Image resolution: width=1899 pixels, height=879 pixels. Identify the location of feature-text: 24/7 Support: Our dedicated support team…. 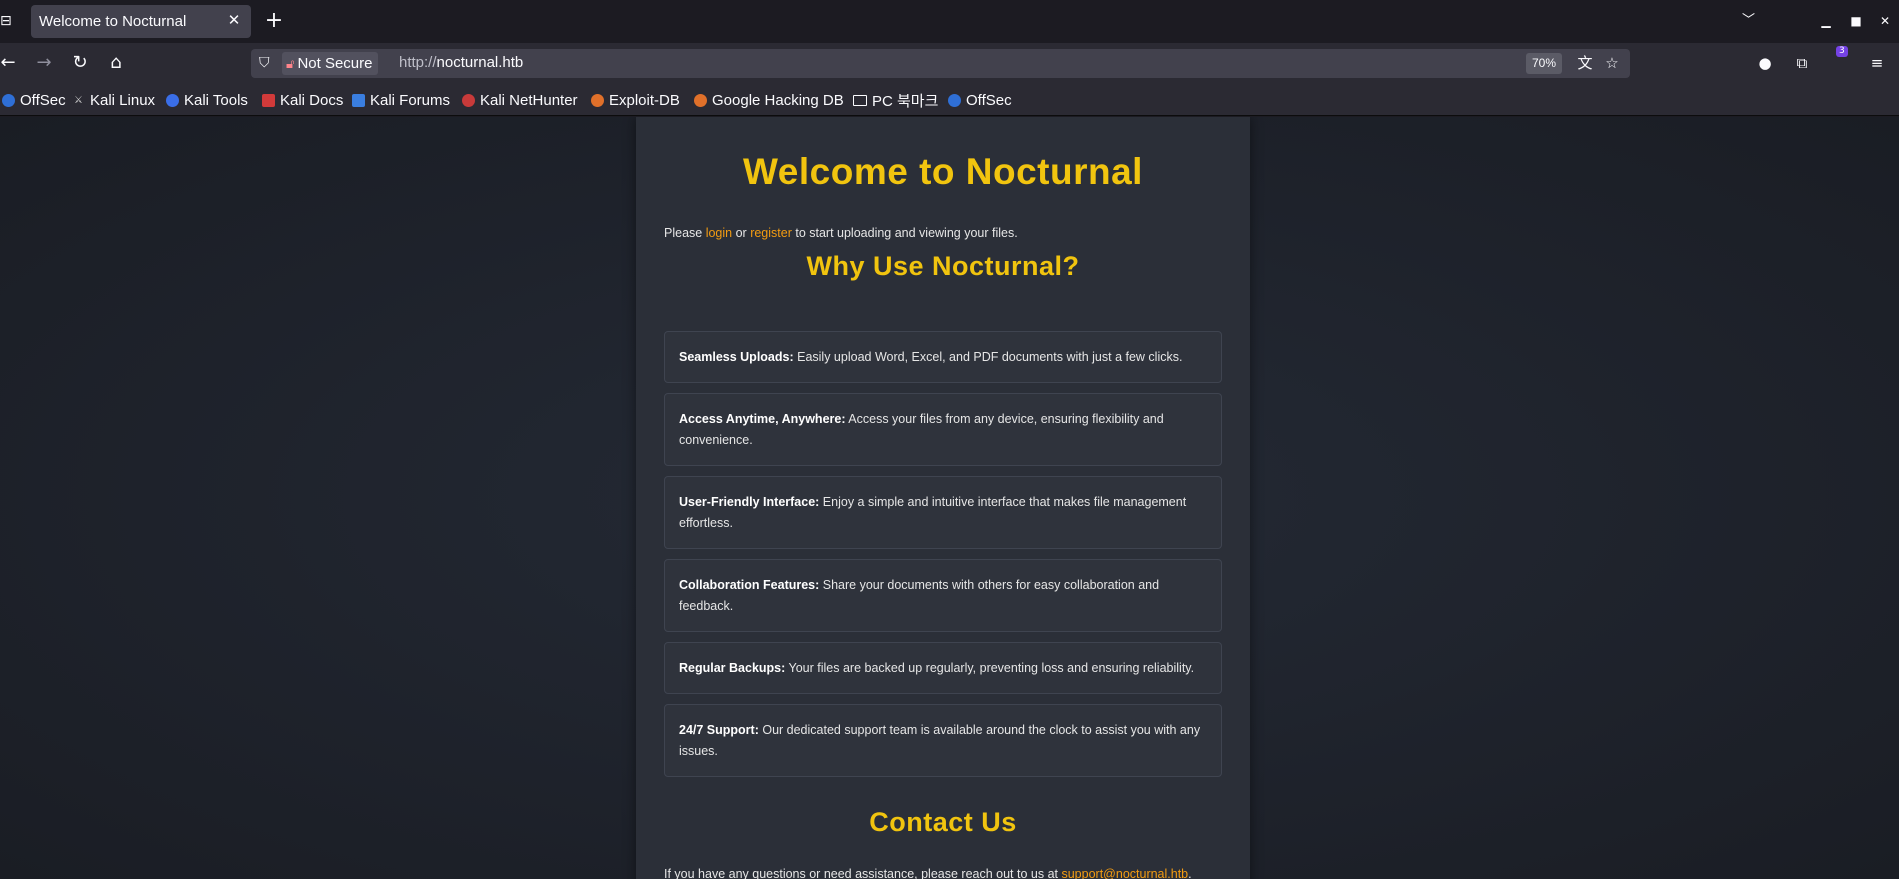
(943, 741).